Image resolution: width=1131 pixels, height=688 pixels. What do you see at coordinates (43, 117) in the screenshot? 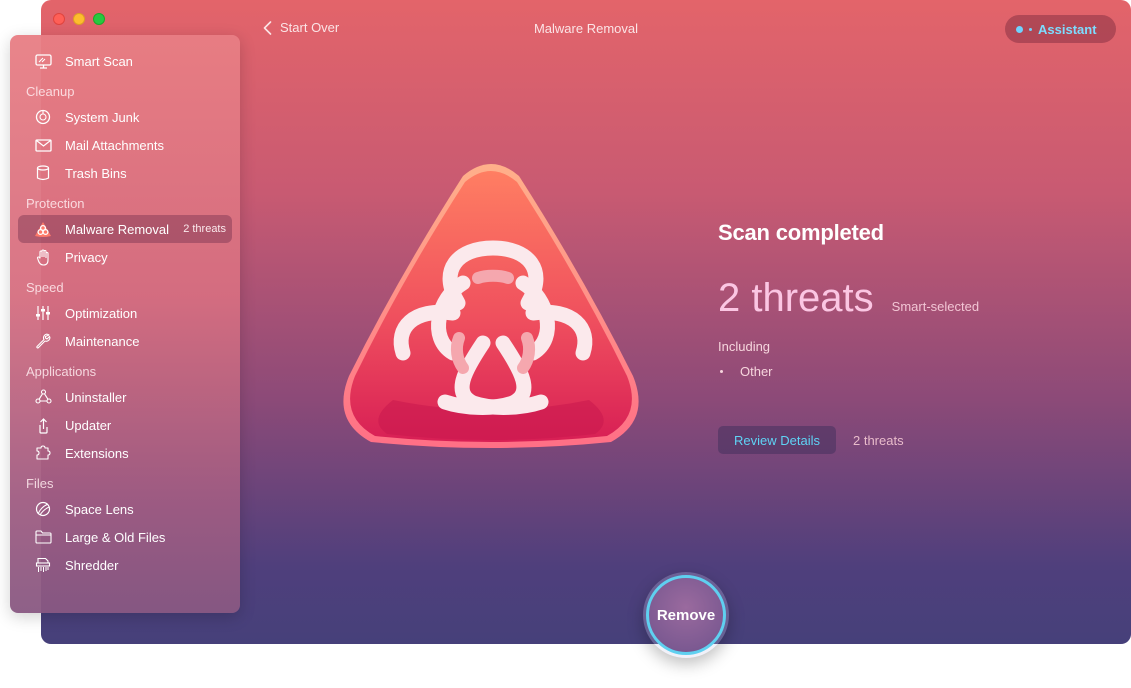
I see `system-junk-icon` at bounding box center [43, 117].